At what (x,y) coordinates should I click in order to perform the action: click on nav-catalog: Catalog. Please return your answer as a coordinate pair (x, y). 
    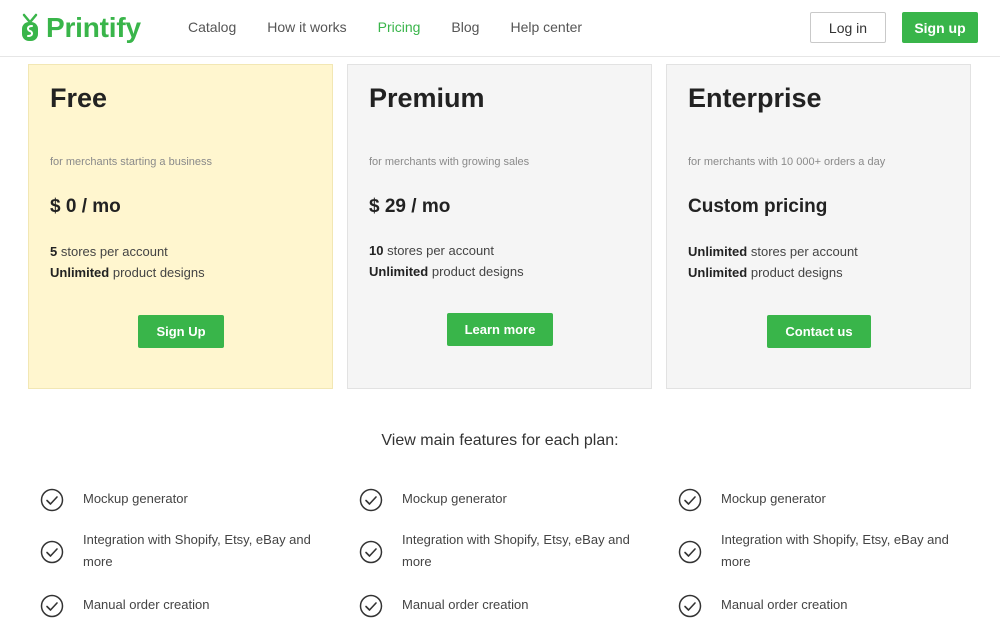
    Looking at the image, I should click on (212, 27).